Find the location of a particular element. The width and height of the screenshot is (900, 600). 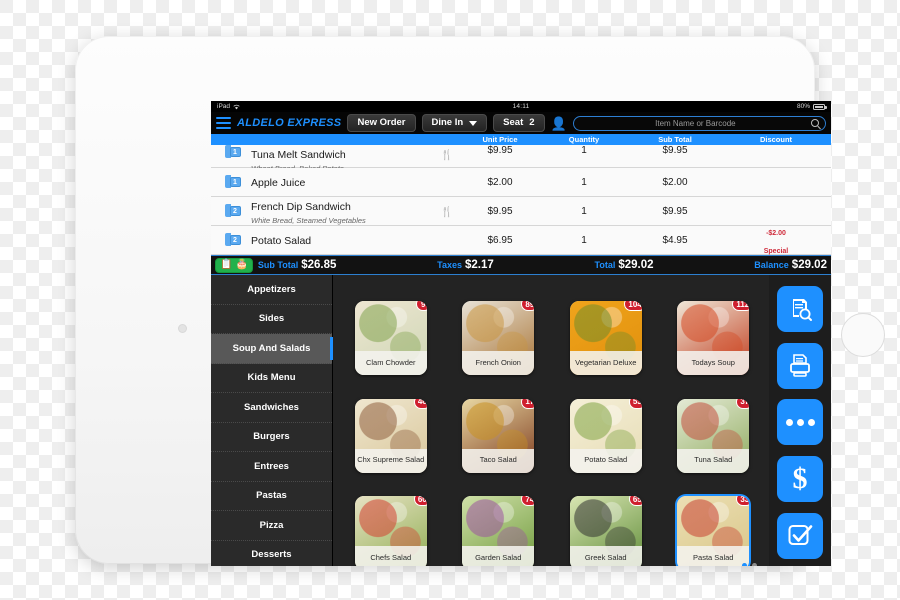

more-options-icon is located at coordinates (800, 422).